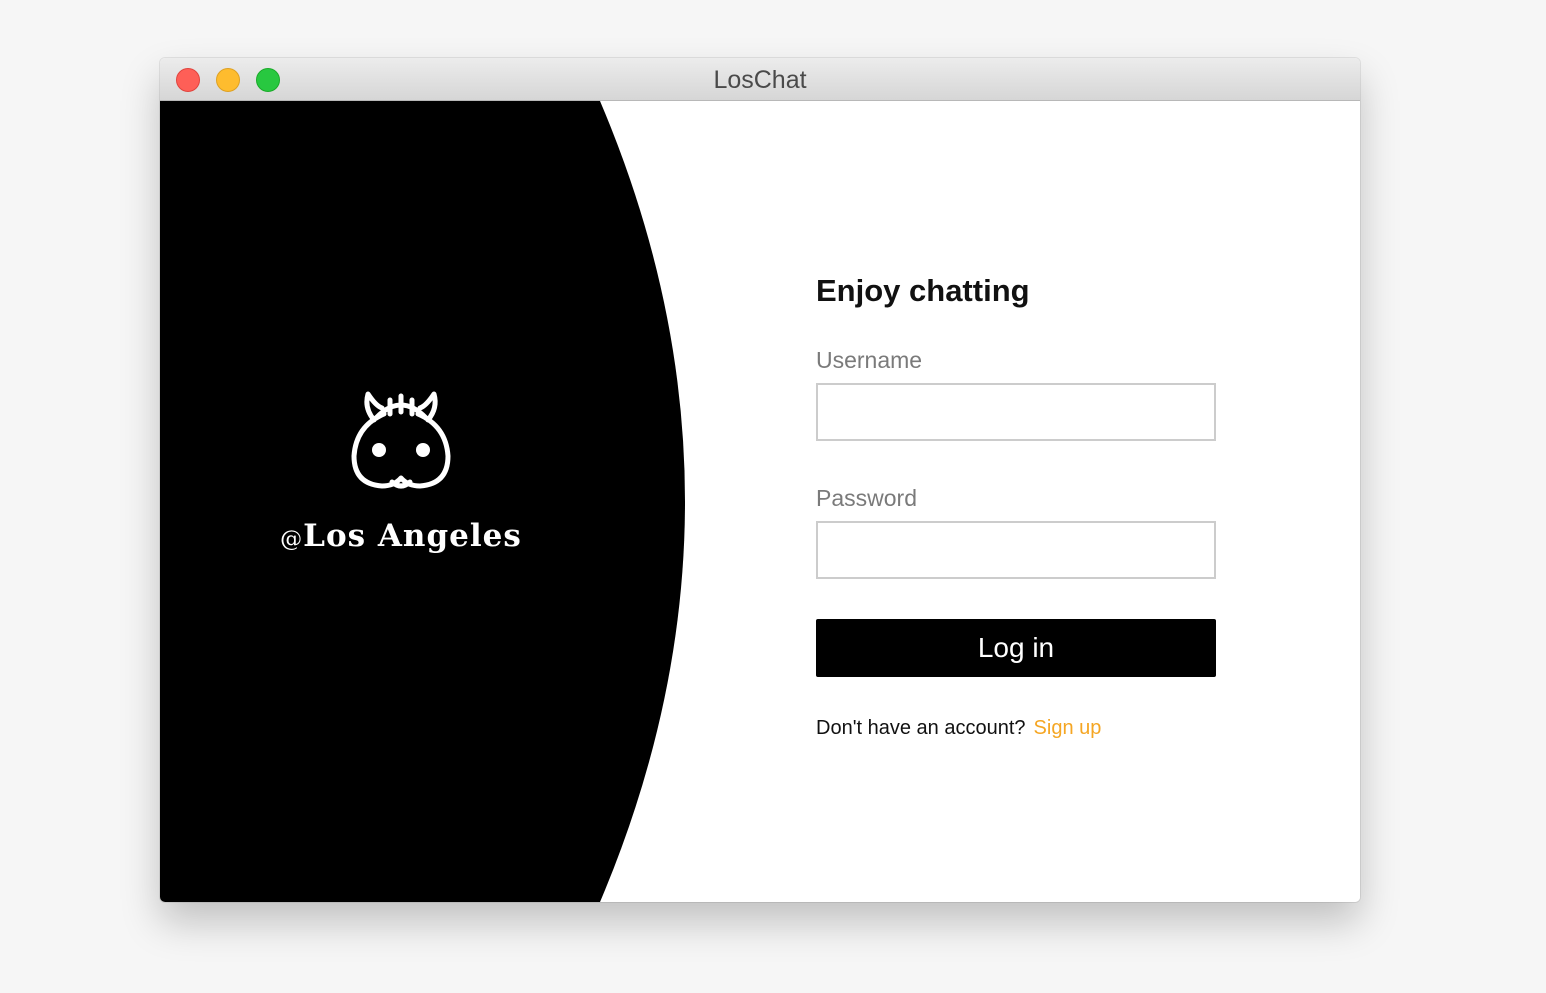  What do you see at coordinates (869, 360) in the screenshot?
I see `username-label: Username` at bounding box center [869, 360].